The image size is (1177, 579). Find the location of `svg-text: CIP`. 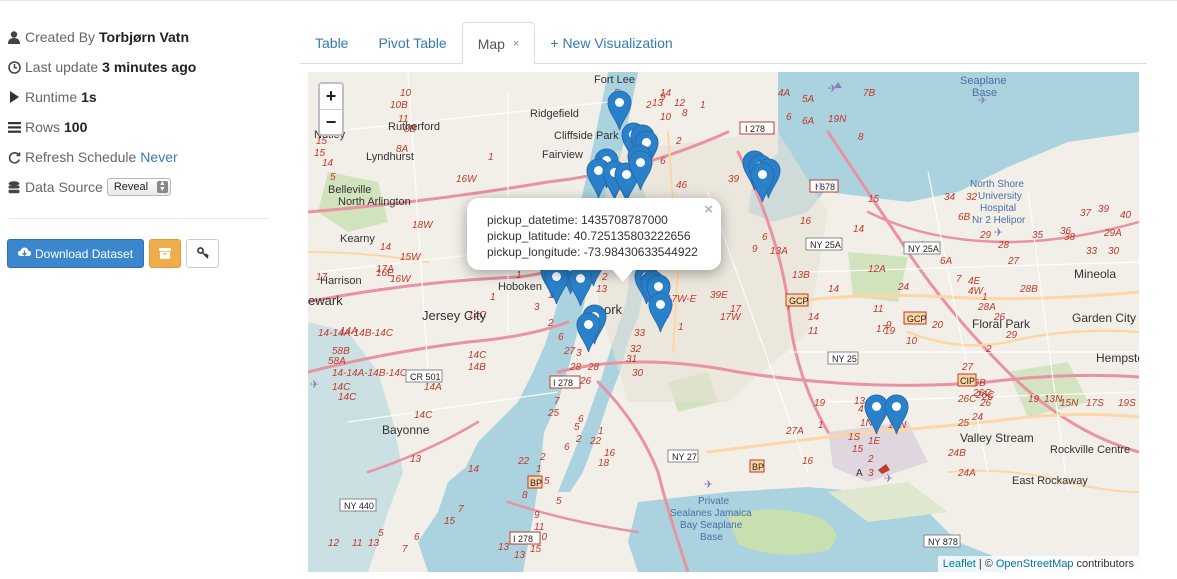

svg-text: CIP is located at coordinates (967, 381).